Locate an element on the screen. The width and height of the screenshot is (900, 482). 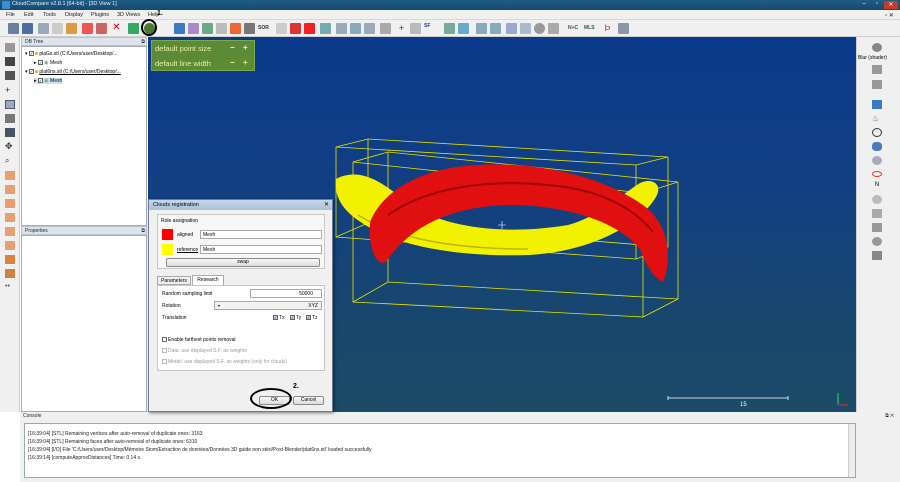
sf-button: SF is located at coordinates (427, 26).